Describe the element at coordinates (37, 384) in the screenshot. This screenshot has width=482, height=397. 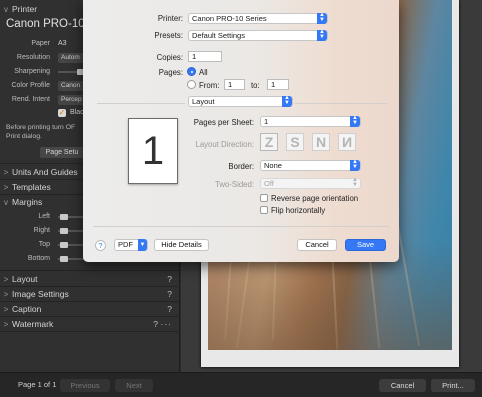
I see `page-indicator: Page 1 of 1` at that location.